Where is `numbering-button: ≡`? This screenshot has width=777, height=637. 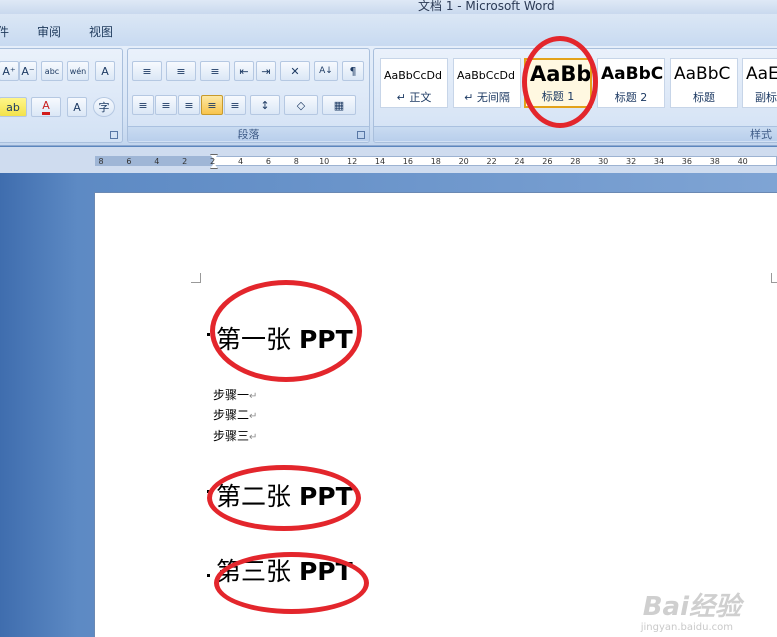 numbering-button: ≡ is located at coordinates (181, 71).